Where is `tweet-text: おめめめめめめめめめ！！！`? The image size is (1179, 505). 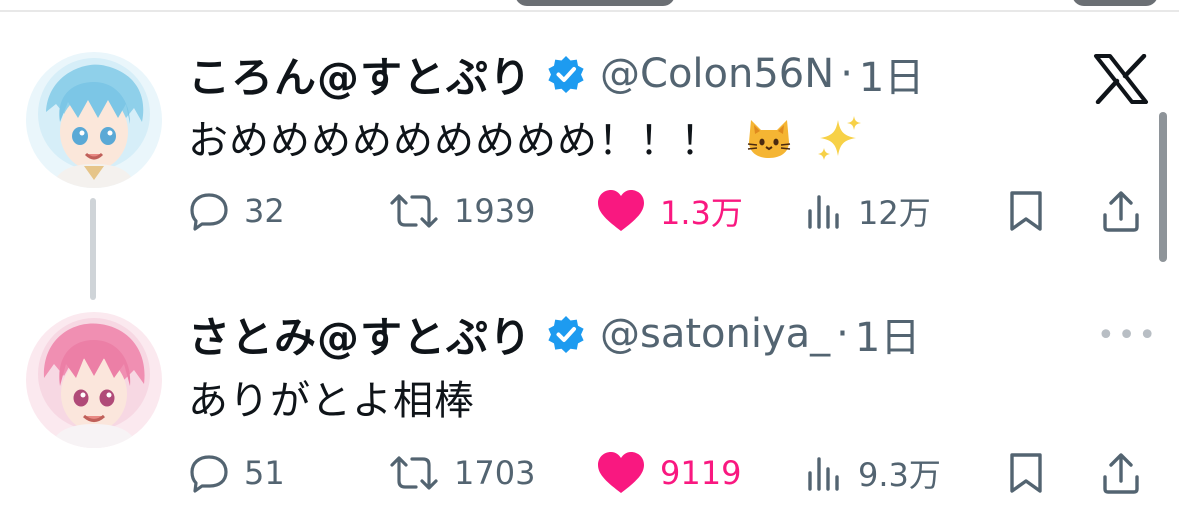 tweet-text: おめめめめめめめめめ！！！ is located at coordinates (525, 136).